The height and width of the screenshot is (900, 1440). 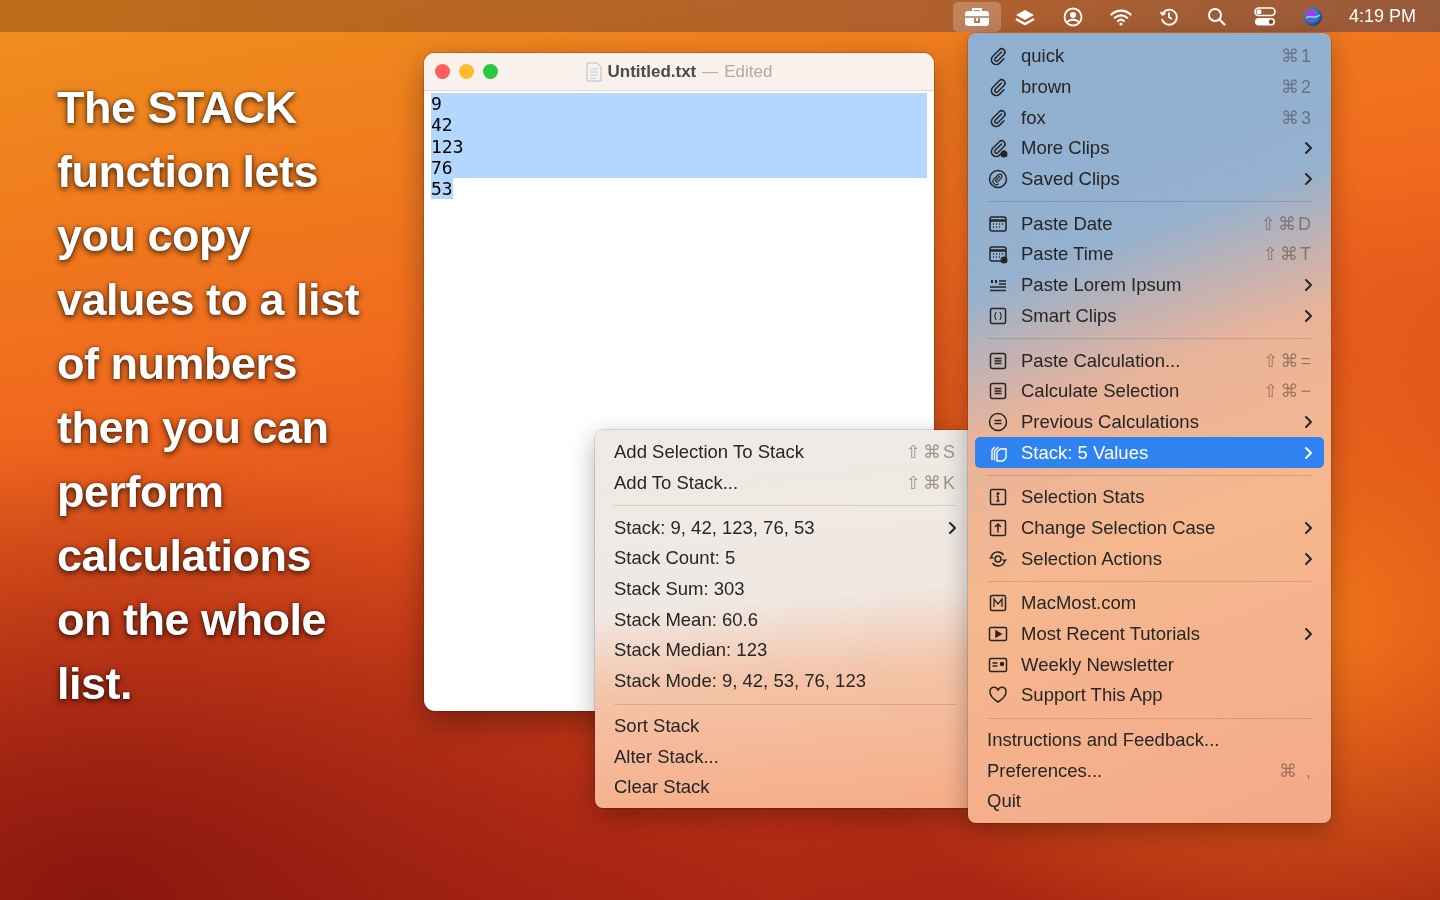 I want to click on menu-item: Preferences... ⌘ ,, so click(x=1149, y=771).